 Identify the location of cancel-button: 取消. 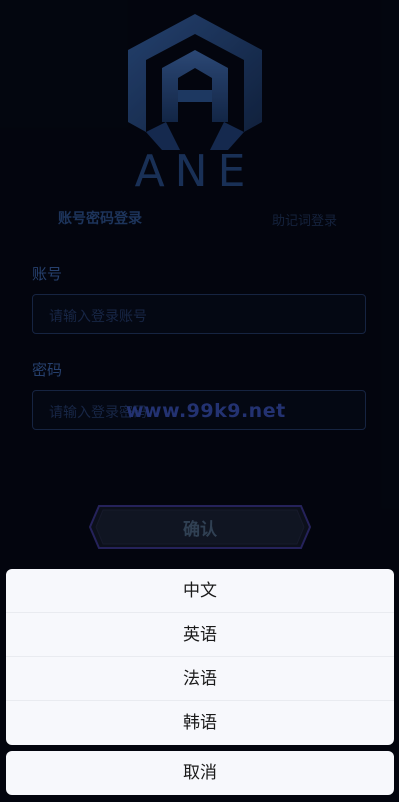
(200, 773).